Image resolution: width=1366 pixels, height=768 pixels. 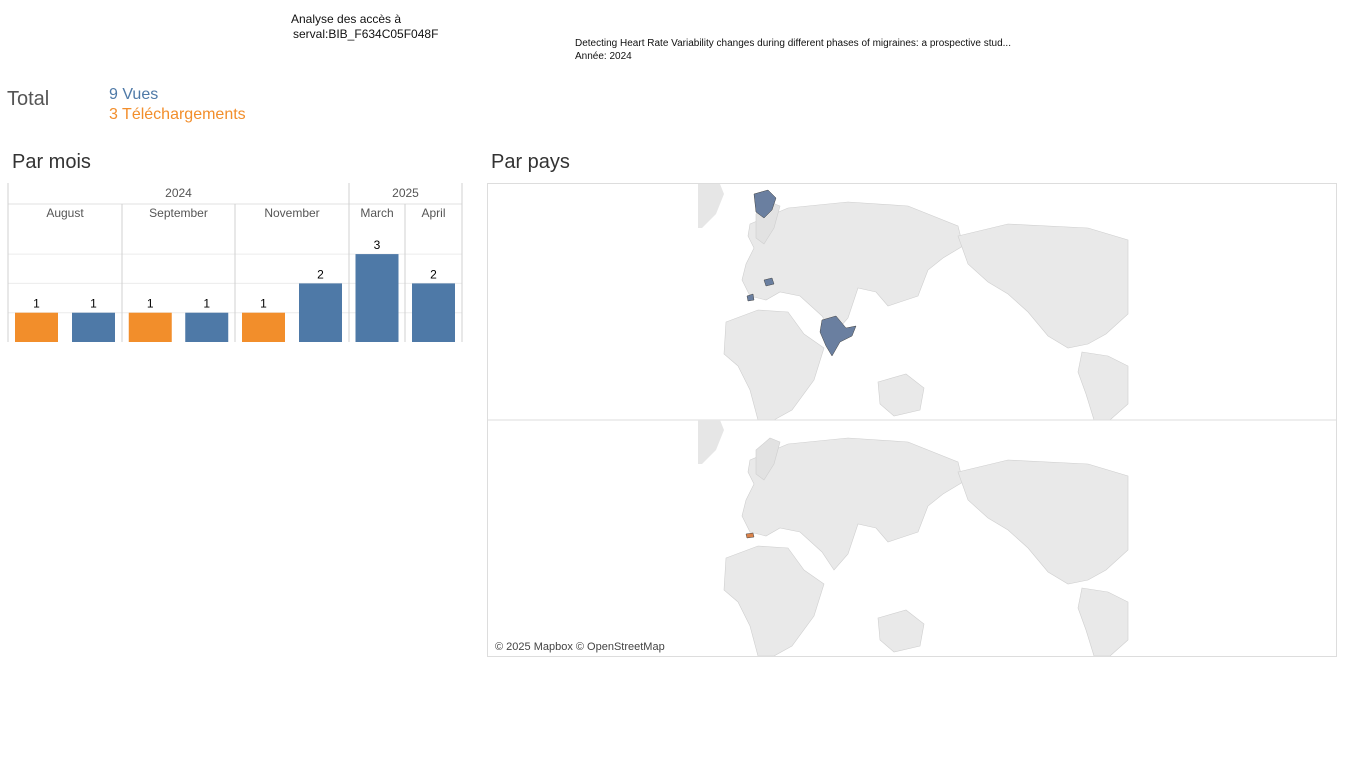 What do you see at coordinates (178, 193) in the screenshot?
I see `year-label: 2024` at bounding box center [178, 193].